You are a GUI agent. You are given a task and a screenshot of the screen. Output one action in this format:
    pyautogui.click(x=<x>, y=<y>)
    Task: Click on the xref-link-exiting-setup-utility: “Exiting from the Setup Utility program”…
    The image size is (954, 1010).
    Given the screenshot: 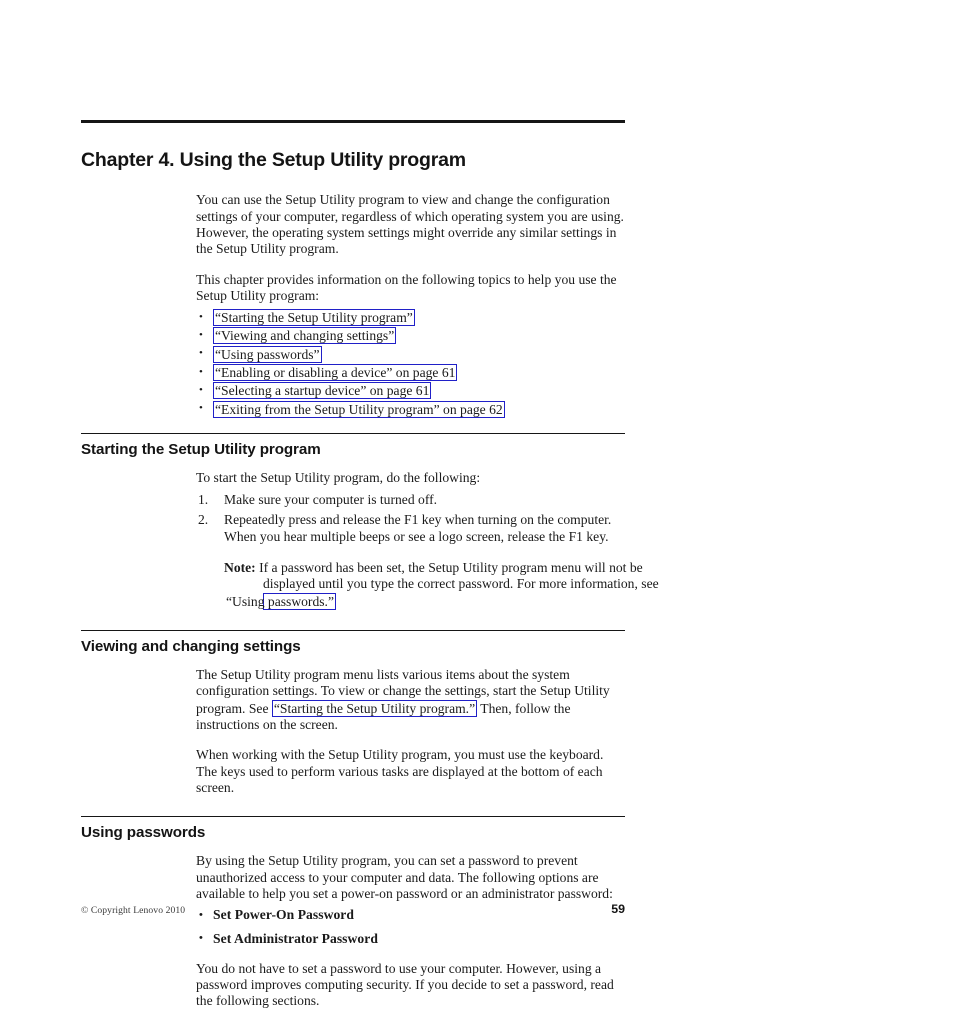 What is the action you would take?
    pyautogui.click(x=359, y=409)
    